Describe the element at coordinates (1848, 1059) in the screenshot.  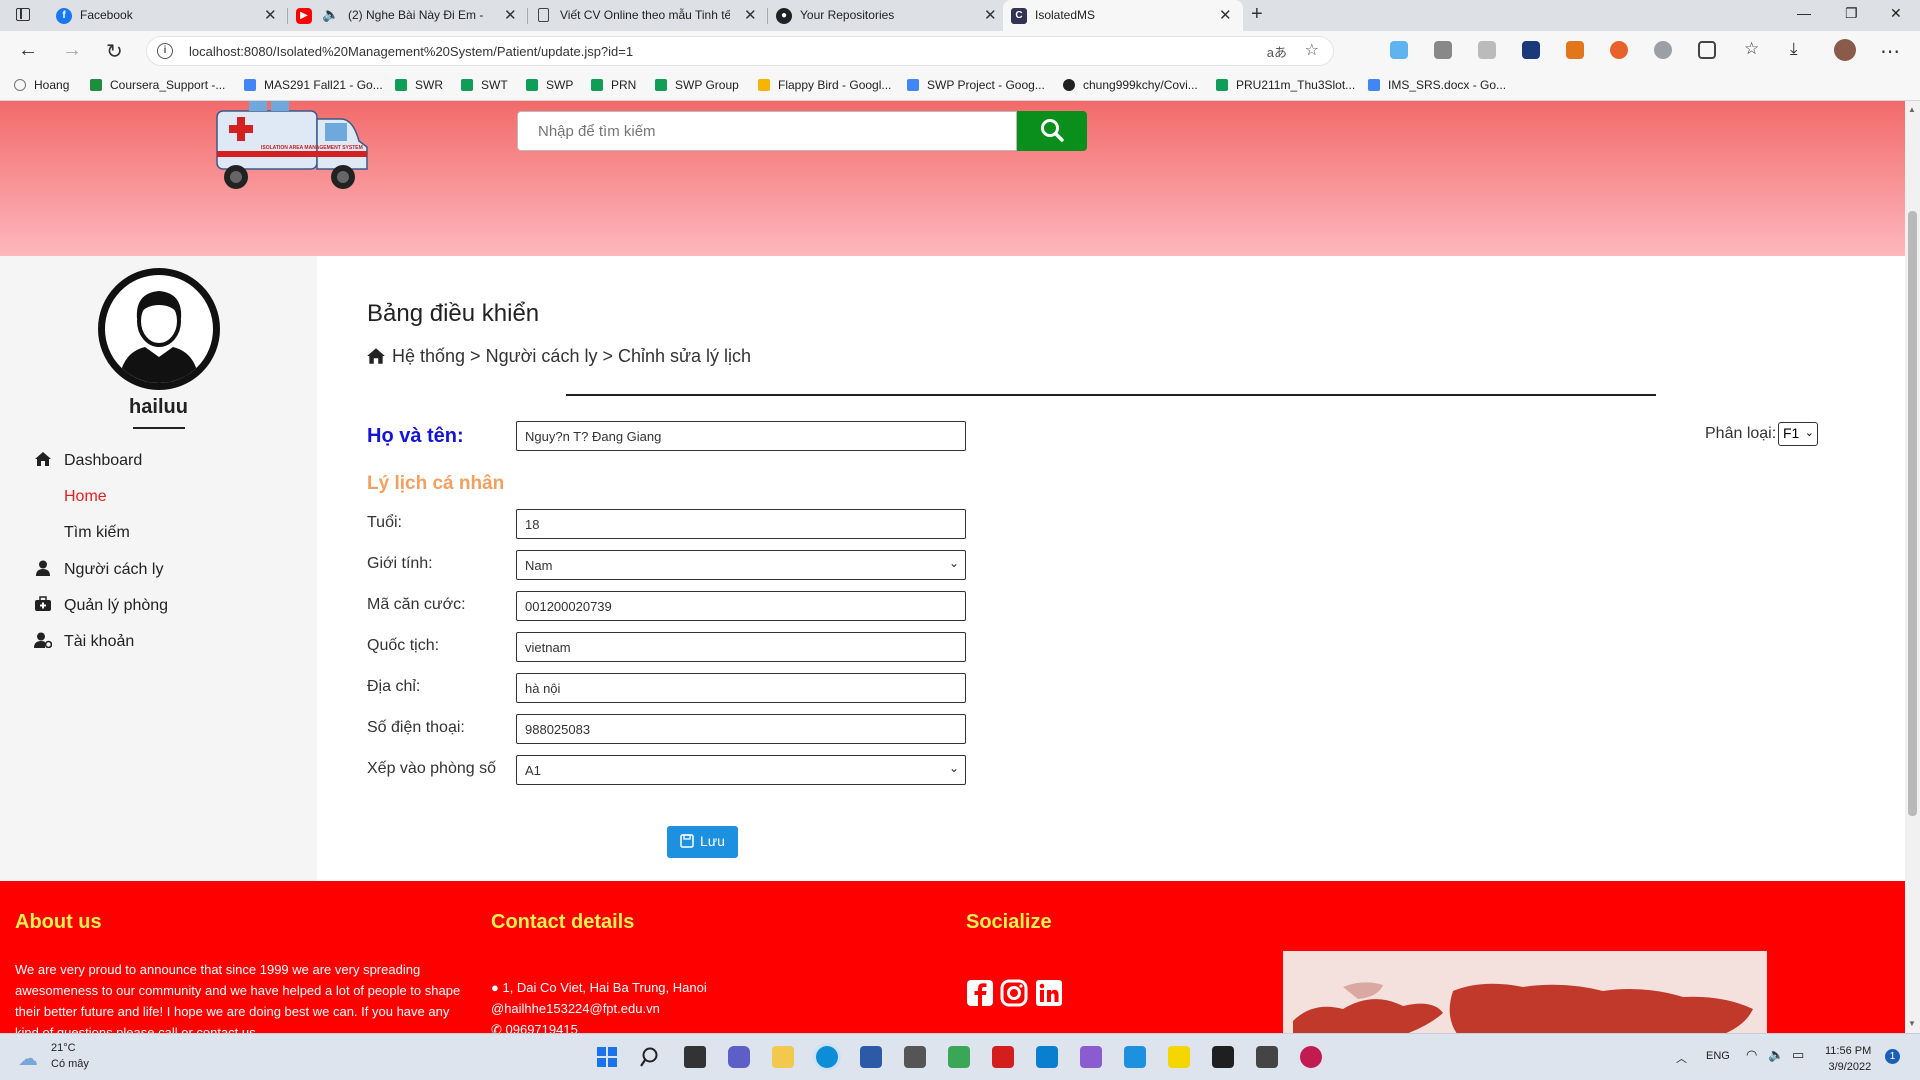
I see `clock: 11:56 PM 3/9/2022` at that location.